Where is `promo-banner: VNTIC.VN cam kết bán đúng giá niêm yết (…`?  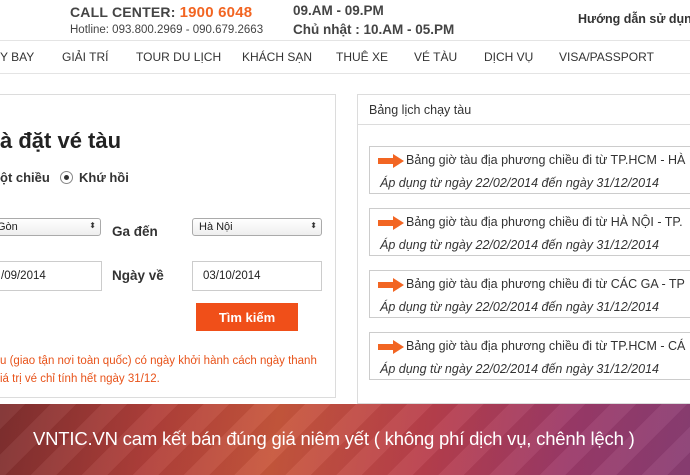 promo-banner: VNTIC.VN cam kết bán đúng giá niêm yết (… is located at coordinates (345, 439).